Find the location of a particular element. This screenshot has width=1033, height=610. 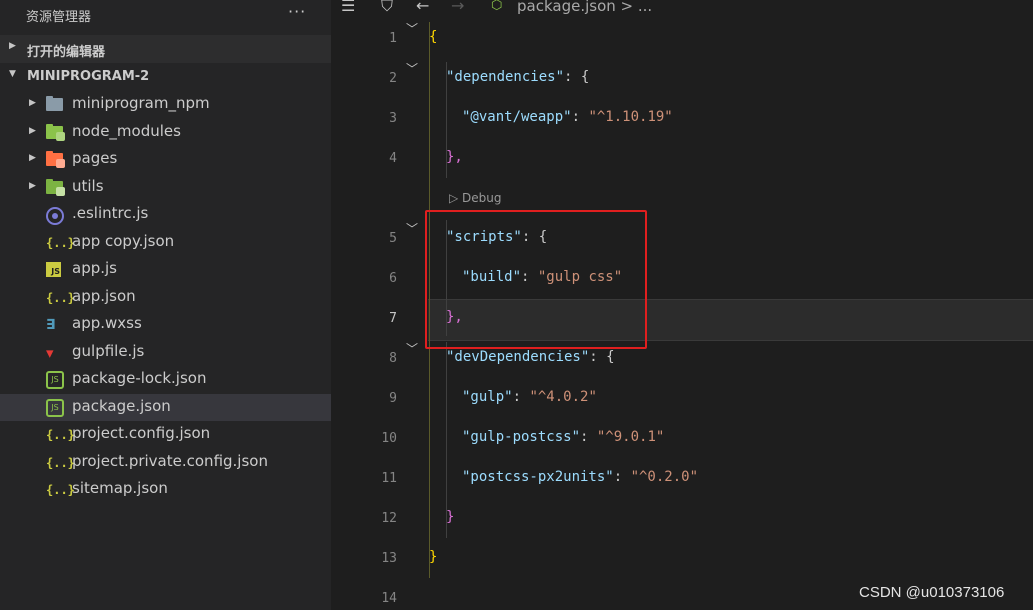

code-line-3: "@vant/weapp": "^1.10.19" is located at coordinates (567, 117).